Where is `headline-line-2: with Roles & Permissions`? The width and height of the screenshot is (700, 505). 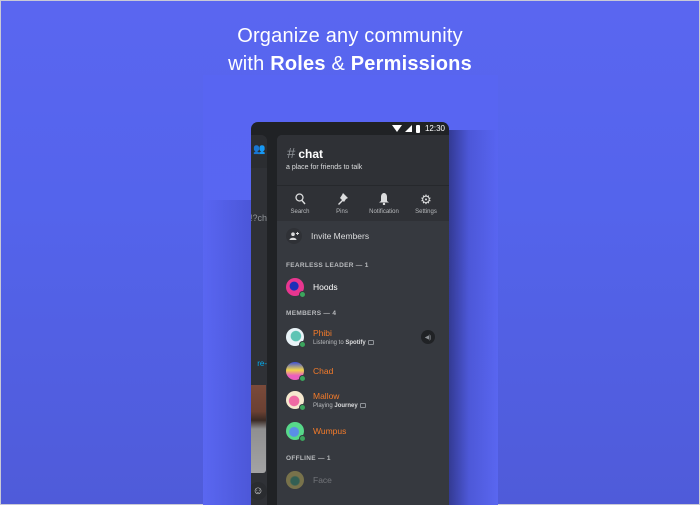
headline-line-2: with Roles & Permissions is located at coordinates (350, 64).